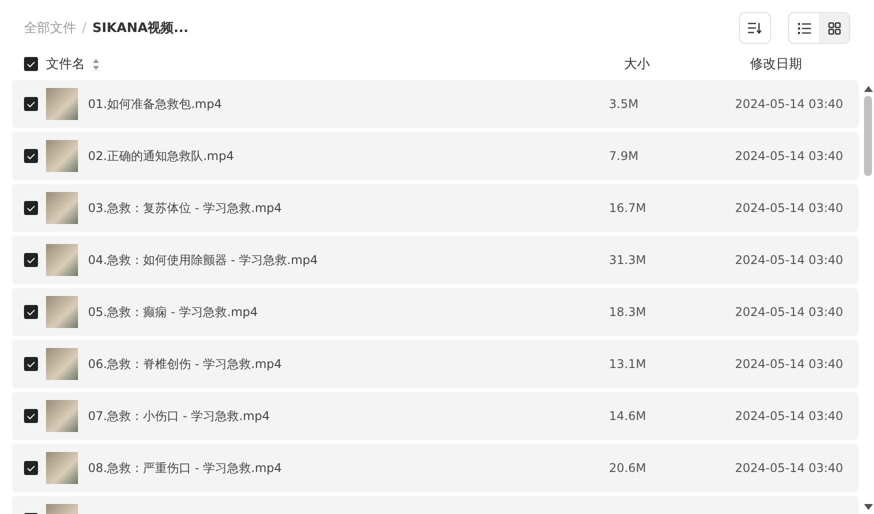 Image resolution: width=874 pixels, height=514 pixels. I want to click on file-size: 16.7M, so click(628, 208).